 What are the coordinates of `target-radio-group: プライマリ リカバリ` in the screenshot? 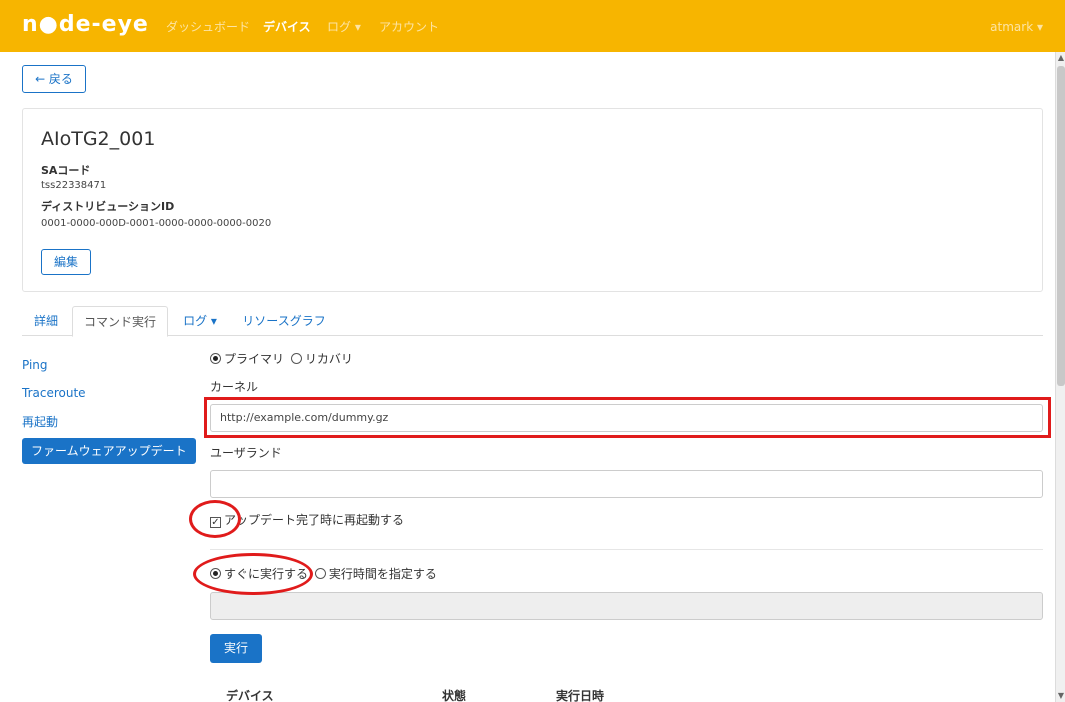 It's located at (281, 359).